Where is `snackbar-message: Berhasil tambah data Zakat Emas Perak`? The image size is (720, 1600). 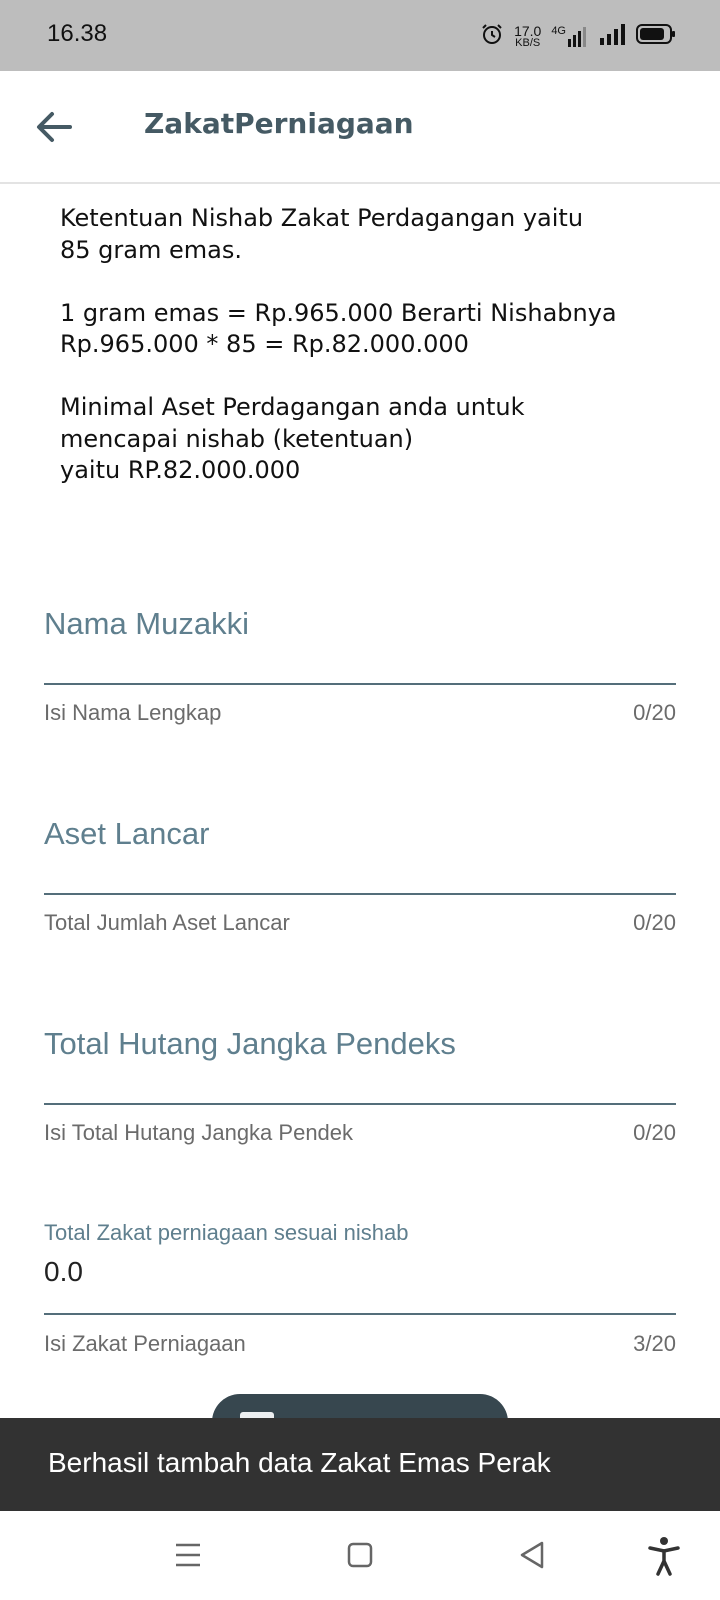
snackbar-message: Berhasil tambah data Zakat Emas Perak is located at coordinates (299, 1462).